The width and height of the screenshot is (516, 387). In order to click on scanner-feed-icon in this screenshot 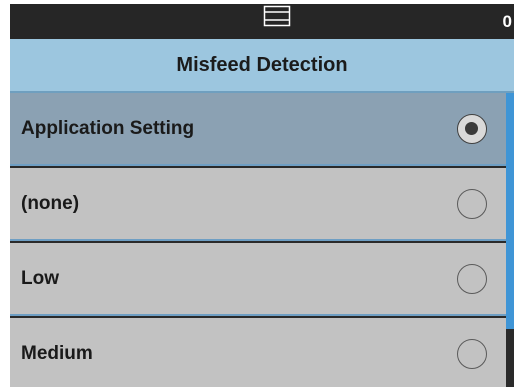, I will do `click(277, 16)`.